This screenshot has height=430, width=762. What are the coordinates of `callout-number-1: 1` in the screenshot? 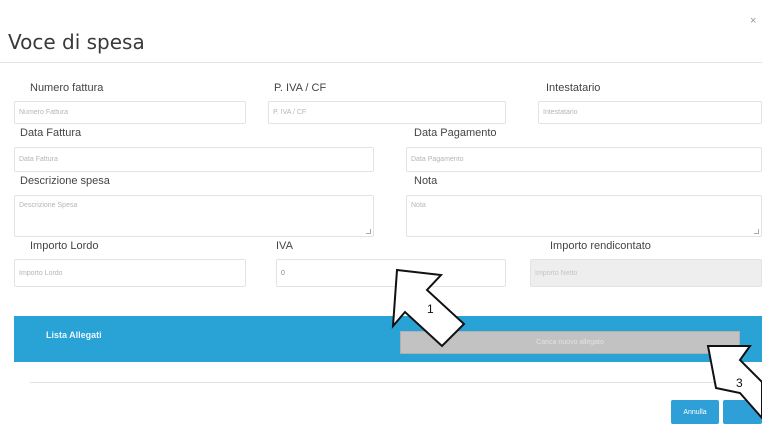 It's located at (430, 309).